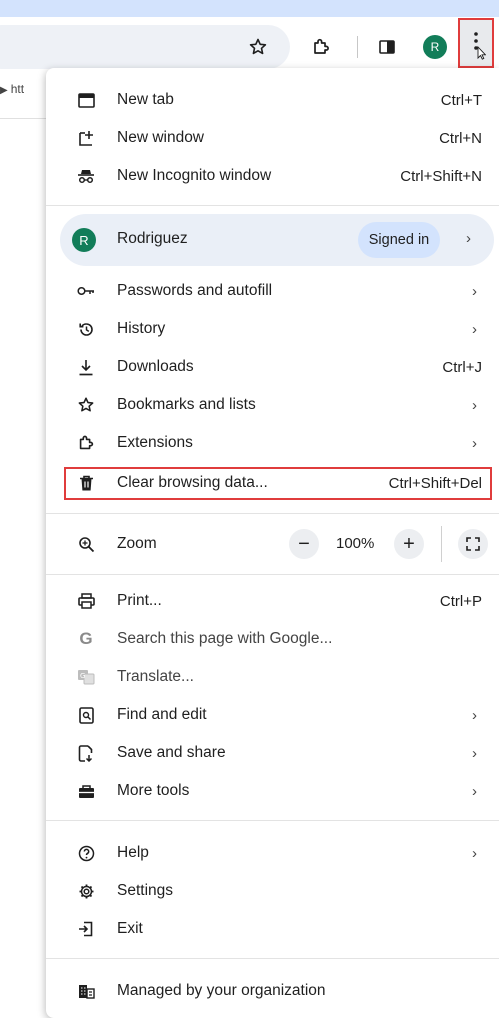 Image resolution: width=499 pixels, height=1018 pixels. What do you see at coordinates (249, 8) in the screenshot?
I see `window-top-strip` at bounding box center [249, 8].